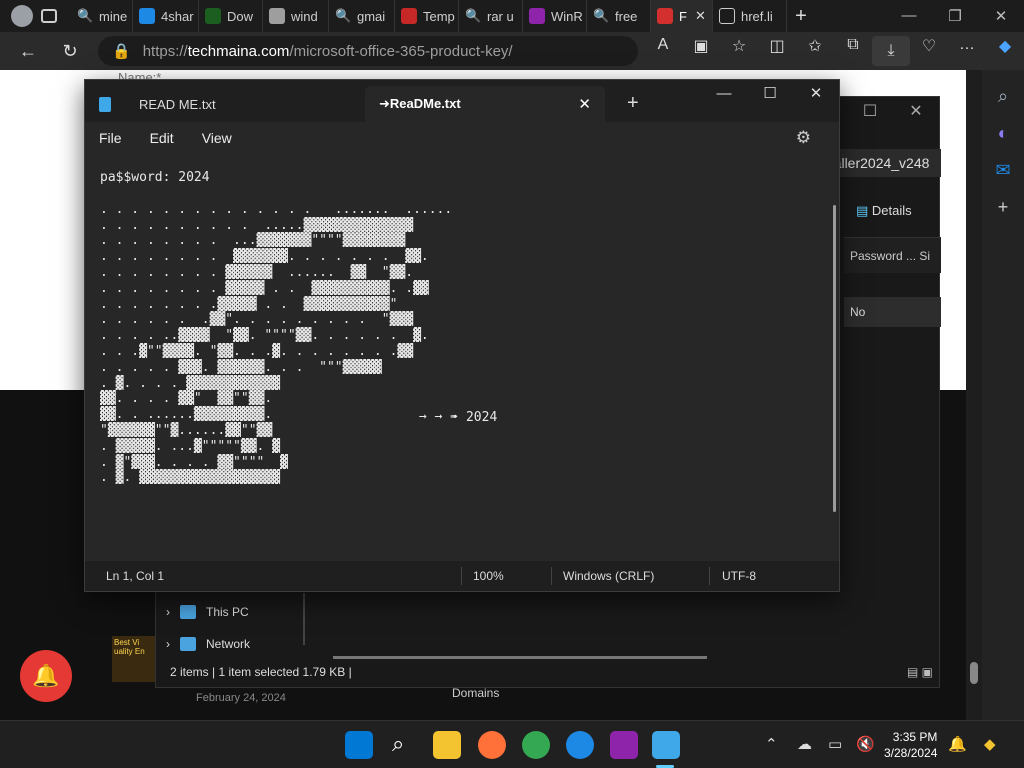 This screenshot has width=1024, height=768. I want to click on nav-item-network: › Network, so click(208, 644).